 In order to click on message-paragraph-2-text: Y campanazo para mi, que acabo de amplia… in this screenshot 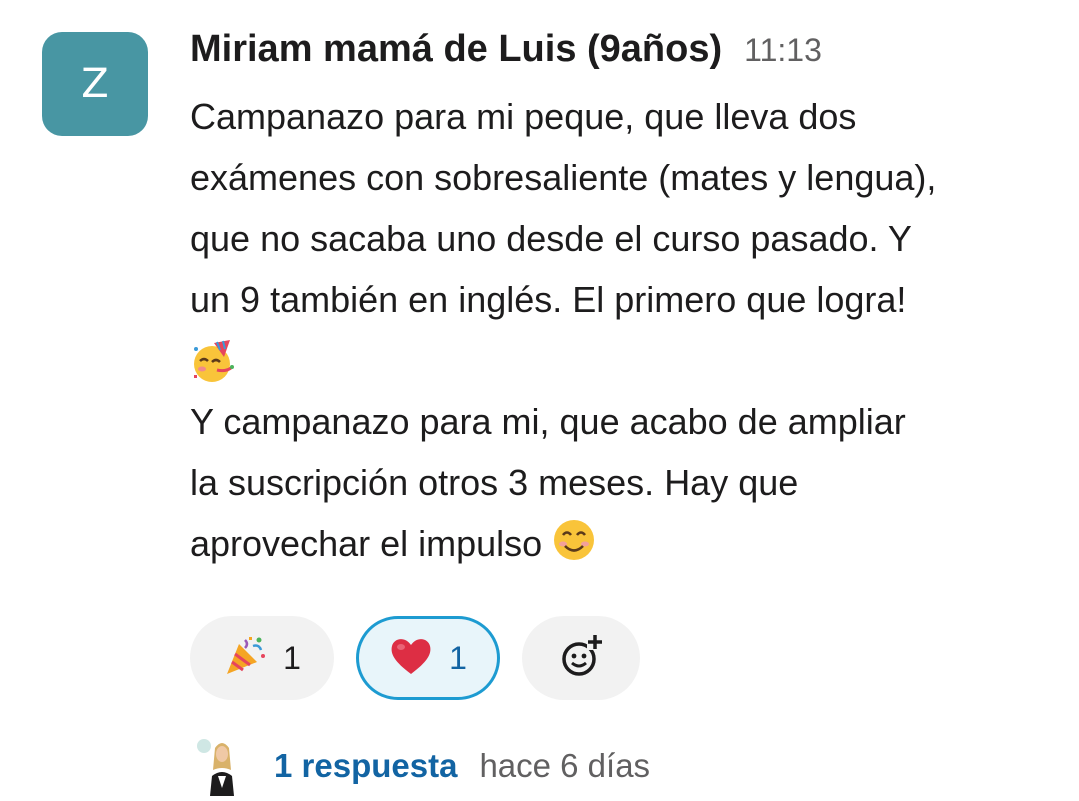, I will do `click(548, 482)`.